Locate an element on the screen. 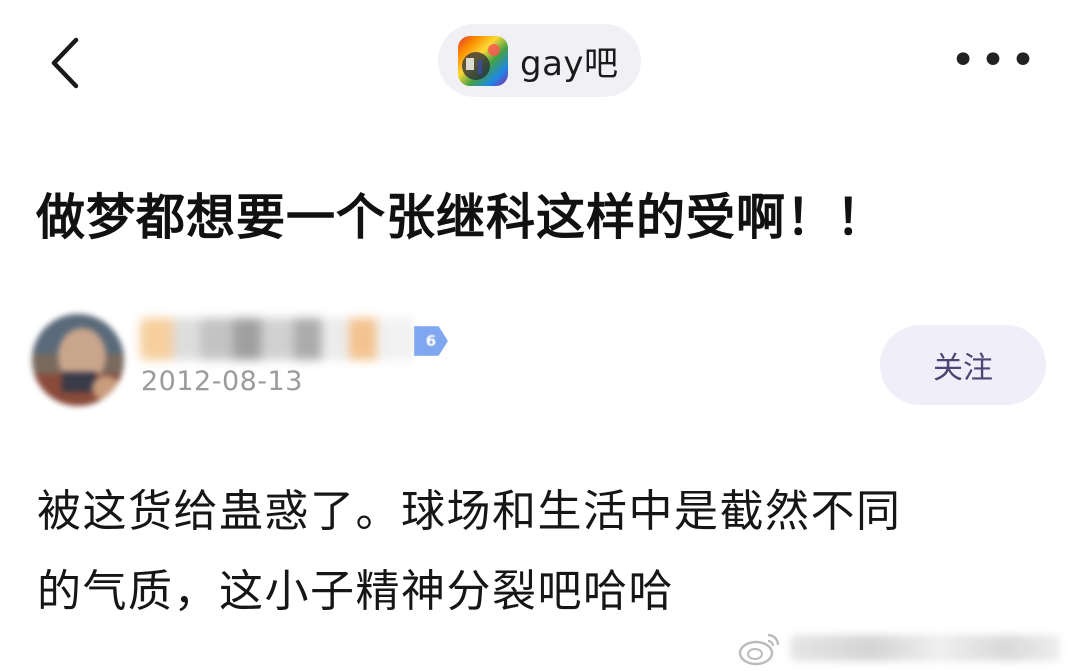 This screenshot has height=671, width=1080. forum-name: gay吧 is located at coordinates (569, 64).